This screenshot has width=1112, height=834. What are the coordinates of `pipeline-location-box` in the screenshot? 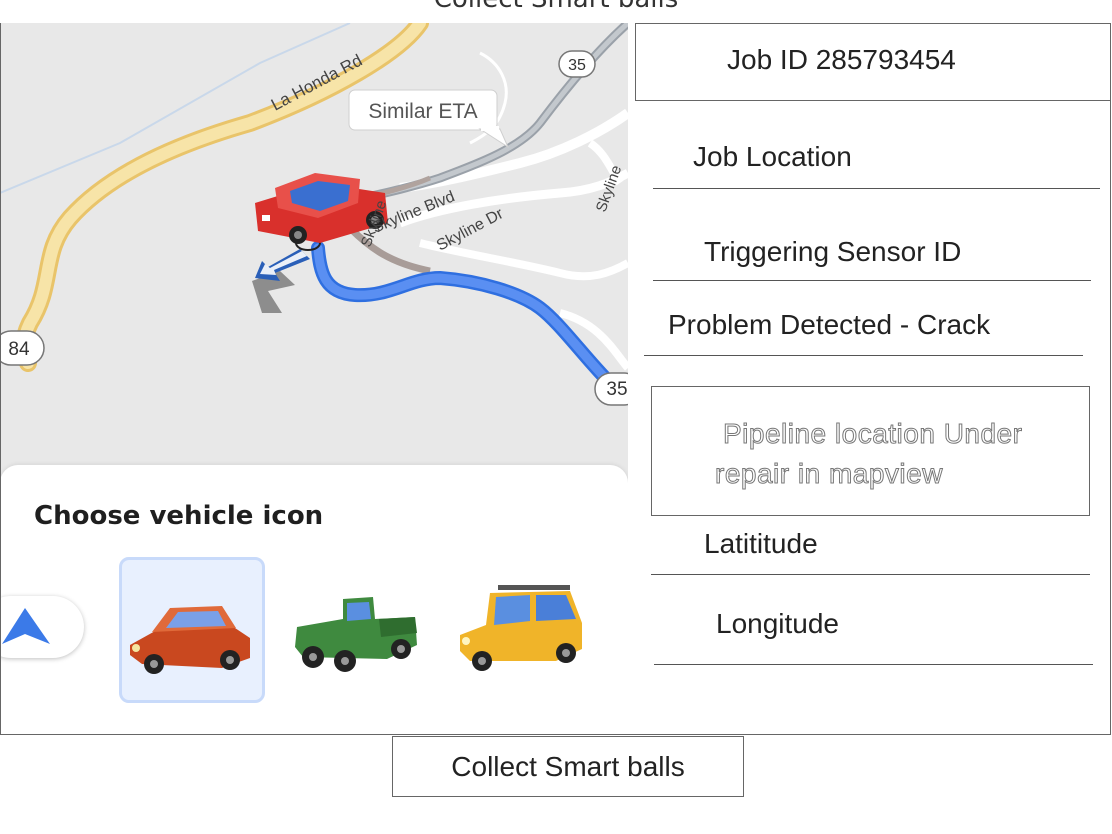 It's located at (870, 451).